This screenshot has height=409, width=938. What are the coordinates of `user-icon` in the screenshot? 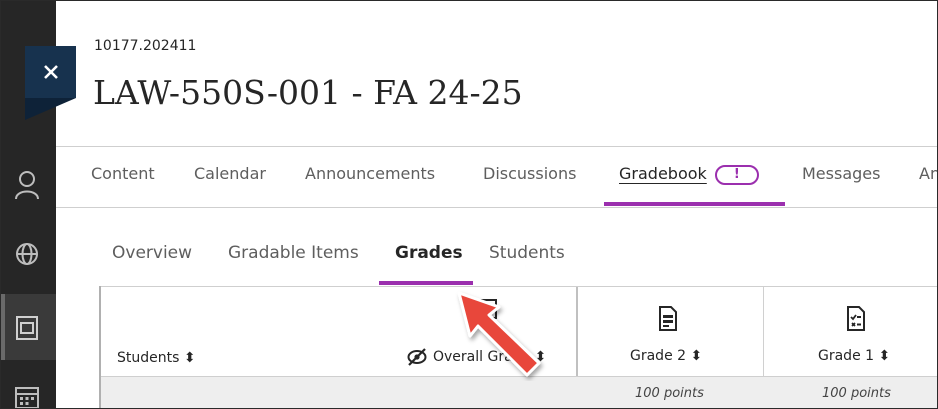 It's located at (27, 185).